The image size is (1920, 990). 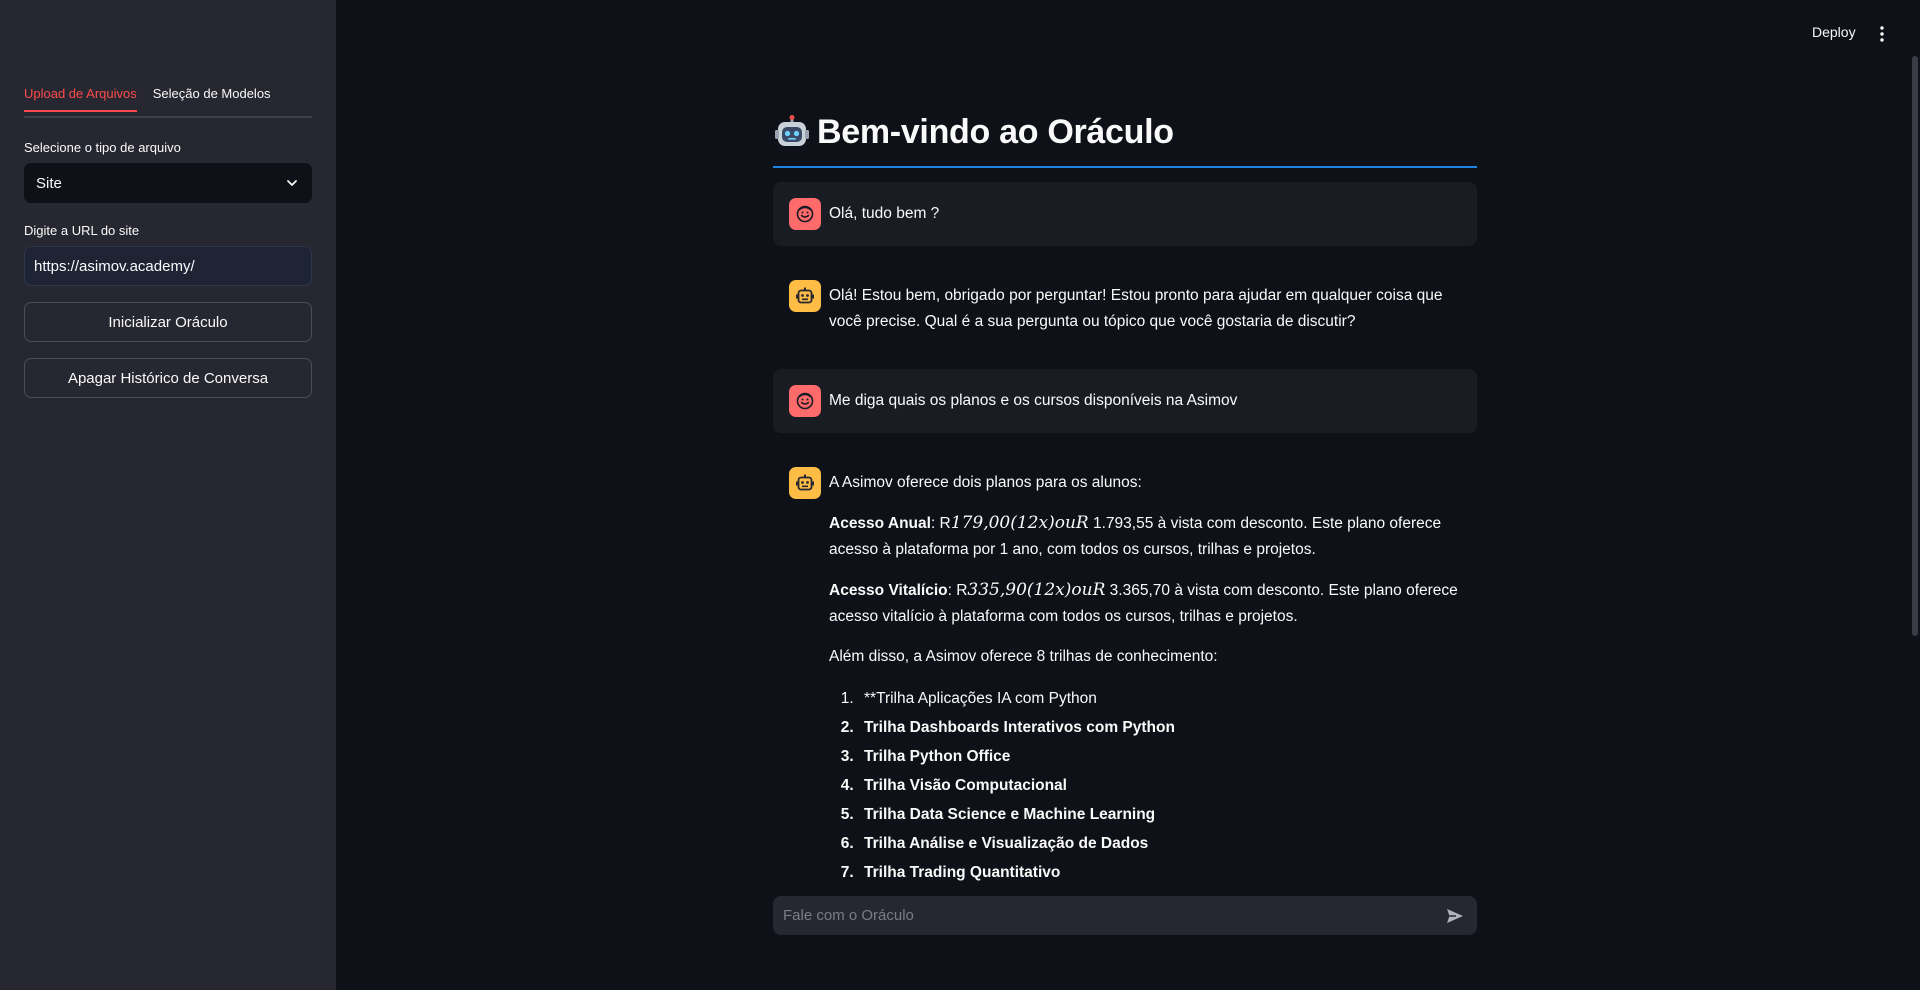 I want to click on main-scrollbar, so click(x=1915, y=346).